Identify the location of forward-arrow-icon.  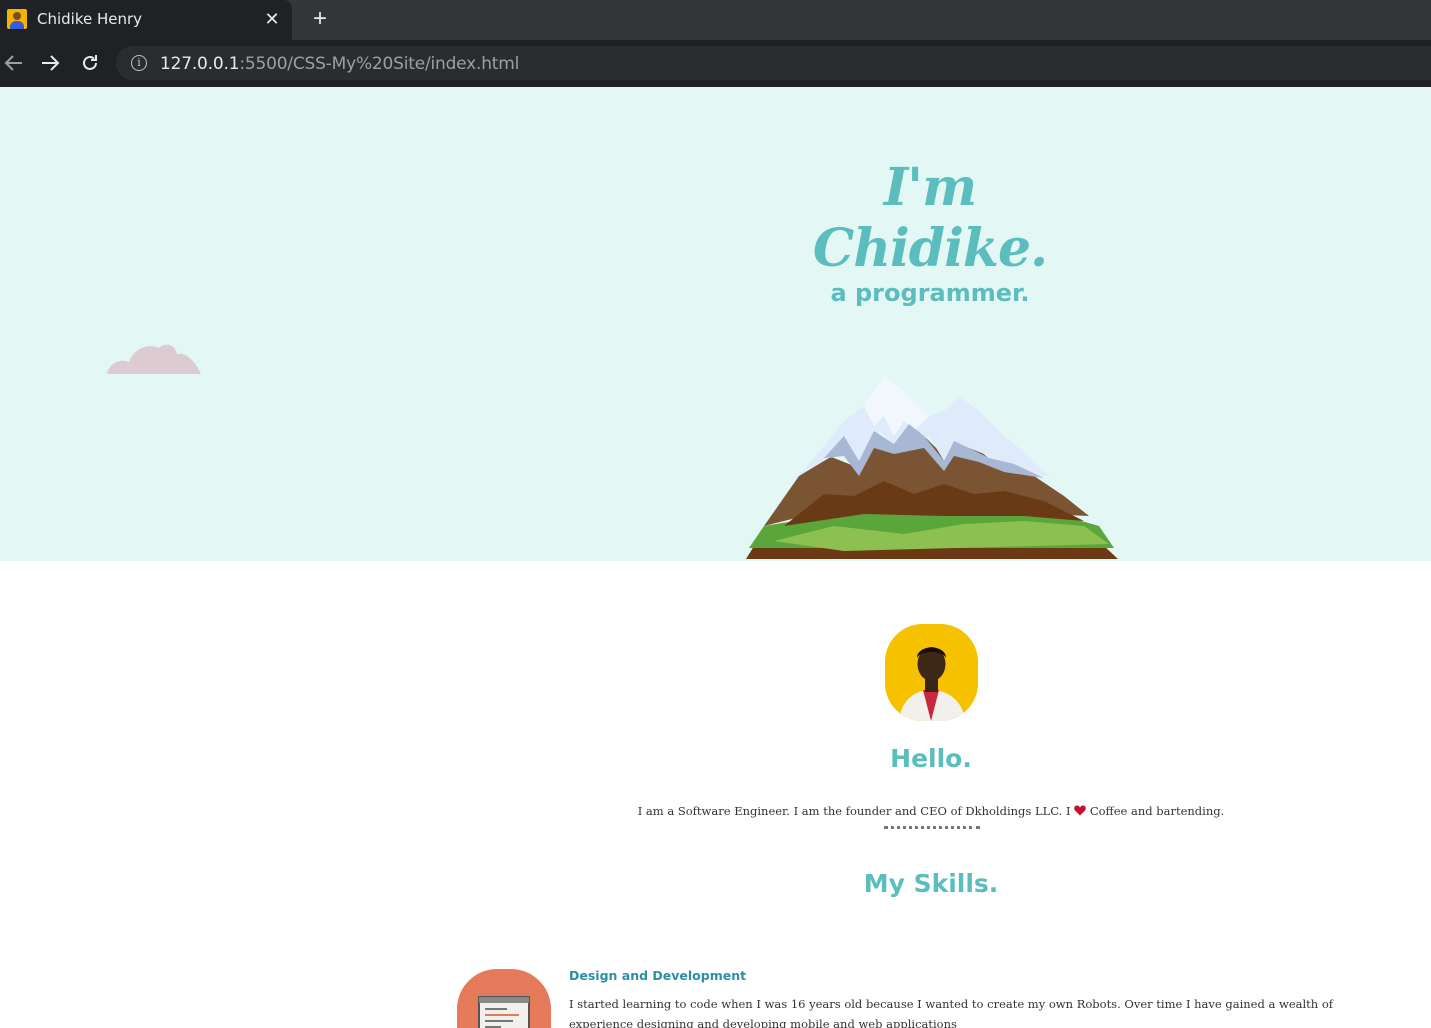
(51, 63).